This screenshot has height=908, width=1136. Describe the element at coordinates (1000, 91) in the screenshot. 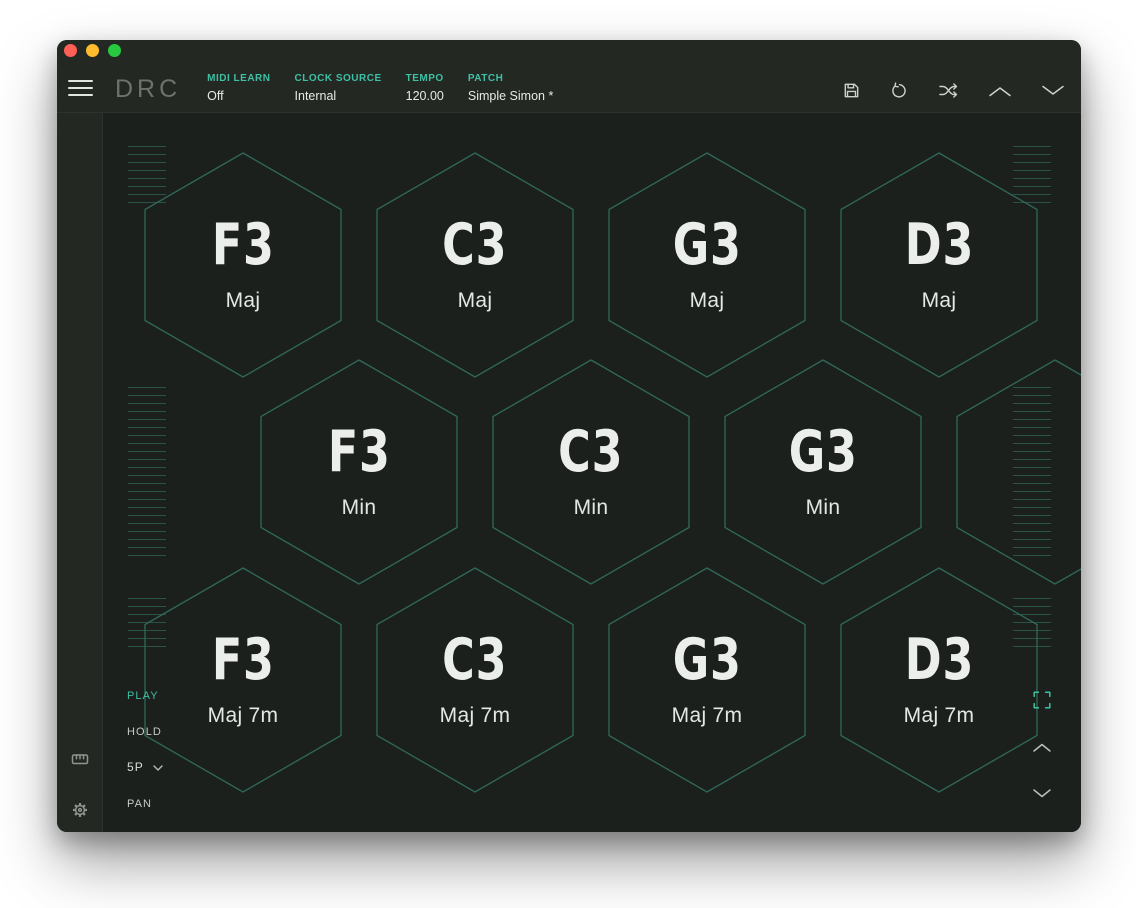

I see `chevron-up-icon` at that location.